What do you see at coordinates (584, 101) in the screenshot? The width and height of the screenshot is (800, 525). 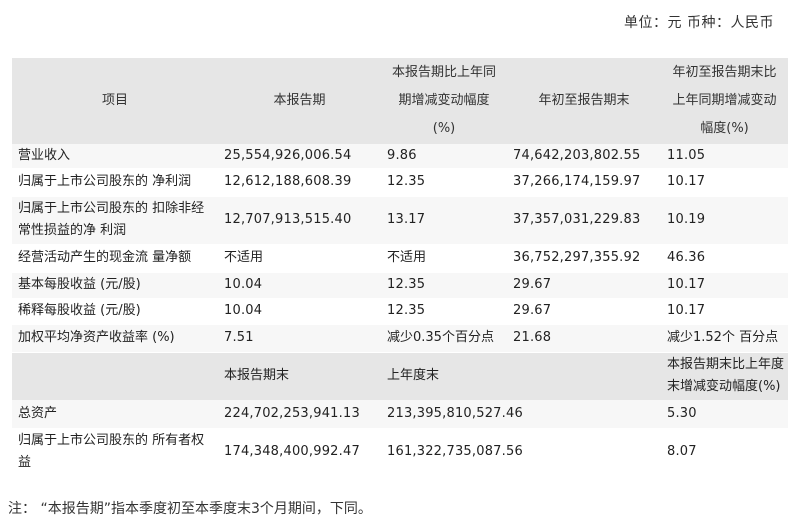 I see `header-ytd: 年初至报告期末` at bounding box center [584, 101].